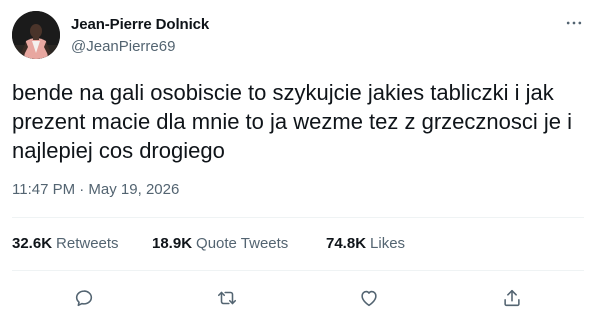  I want to click on likes-stat: 74.8K Likes, so click(365, 243).